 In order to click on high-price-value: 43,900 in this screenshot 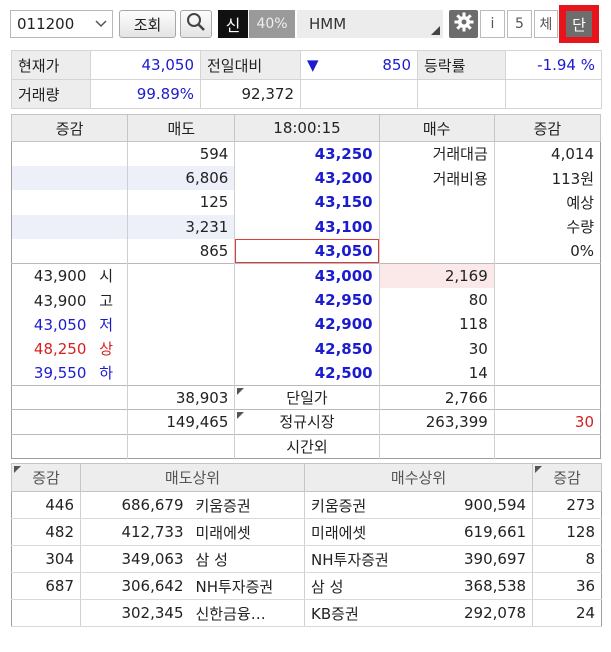, I will do `click(60, 300)`.